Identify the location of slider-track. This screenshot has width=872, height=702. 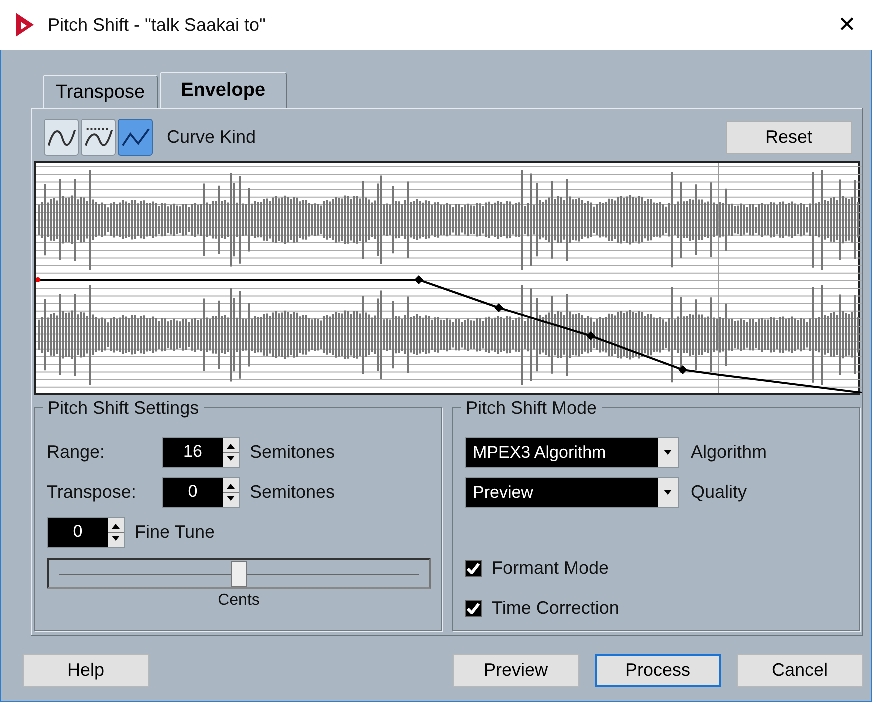
(239, 573).